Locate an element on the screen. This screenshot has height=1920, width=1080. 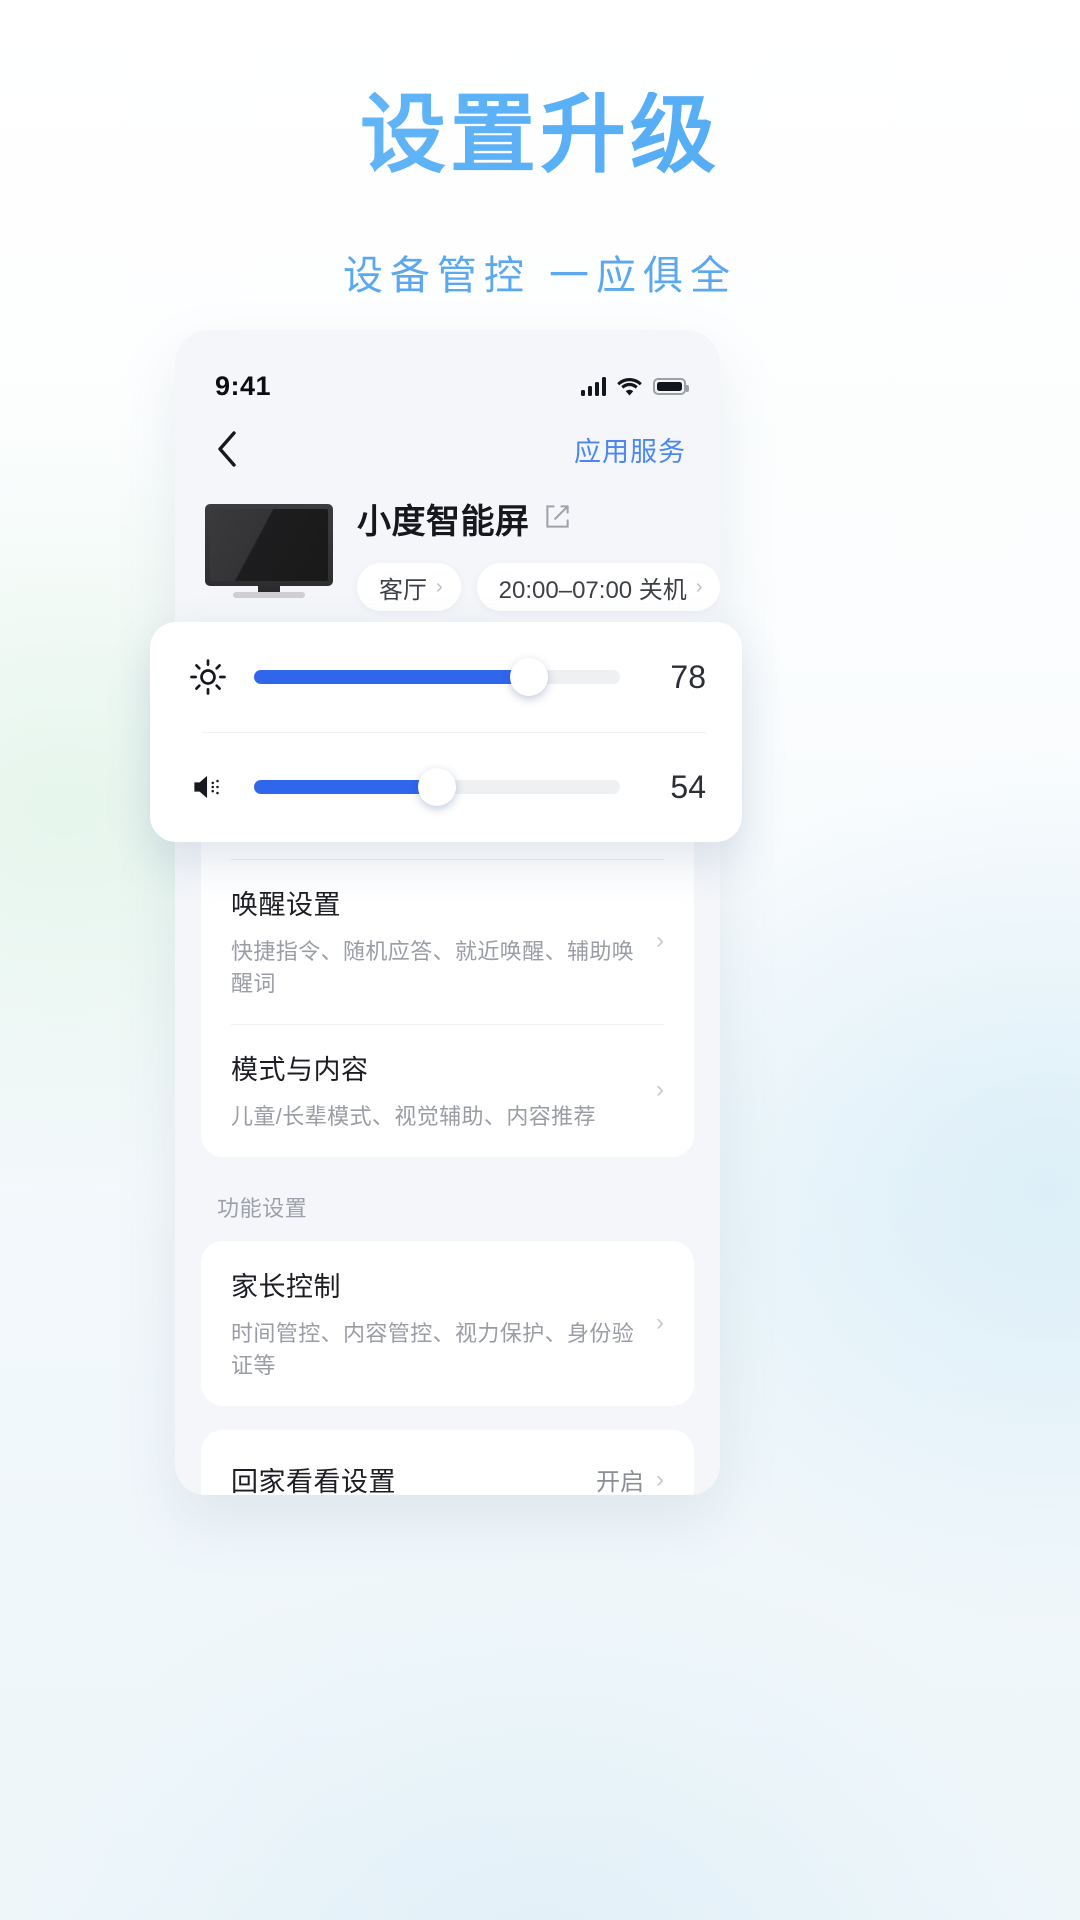
brightness-value: 78 is located at coordinates (688, 676).